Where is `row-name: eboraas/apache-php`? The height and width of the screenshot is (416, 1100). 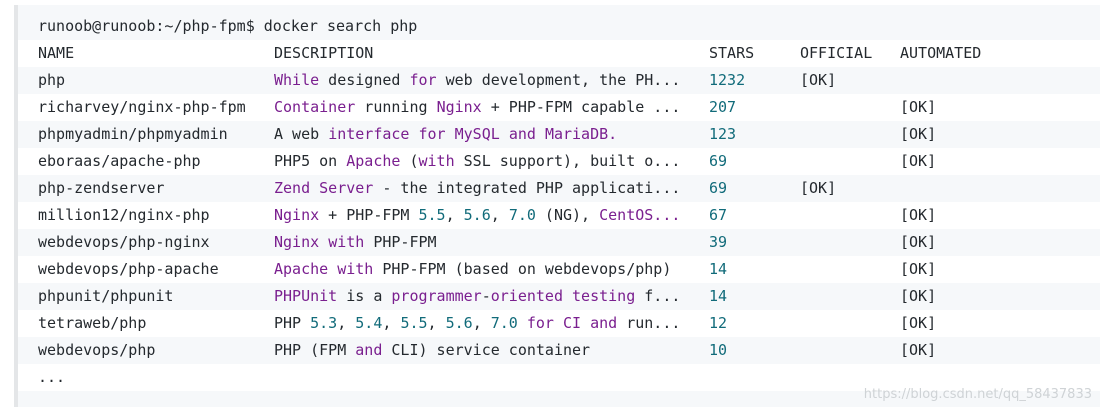
row-name: eboraas/apache-php is located at coordinates (119, 161).